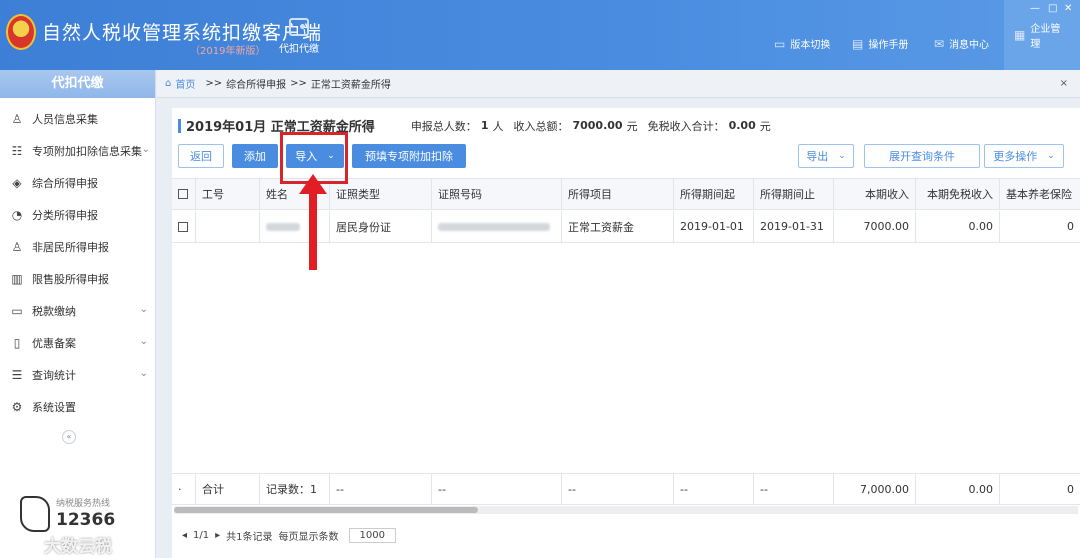  Describe the element at coordinates (183, 194) in the screenshot. I see `select-all-checkbox` at that location.